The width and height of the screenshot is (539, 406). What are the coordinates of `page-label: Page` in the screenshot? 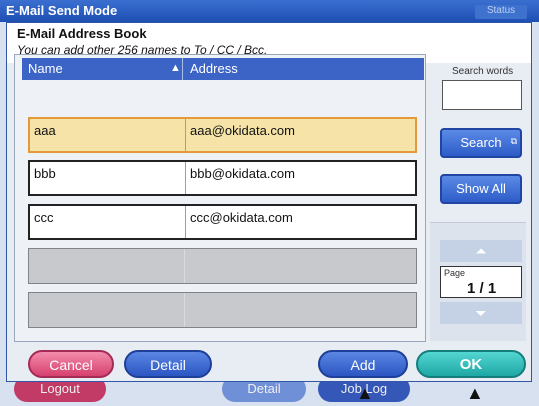 It's located at (455, 273).